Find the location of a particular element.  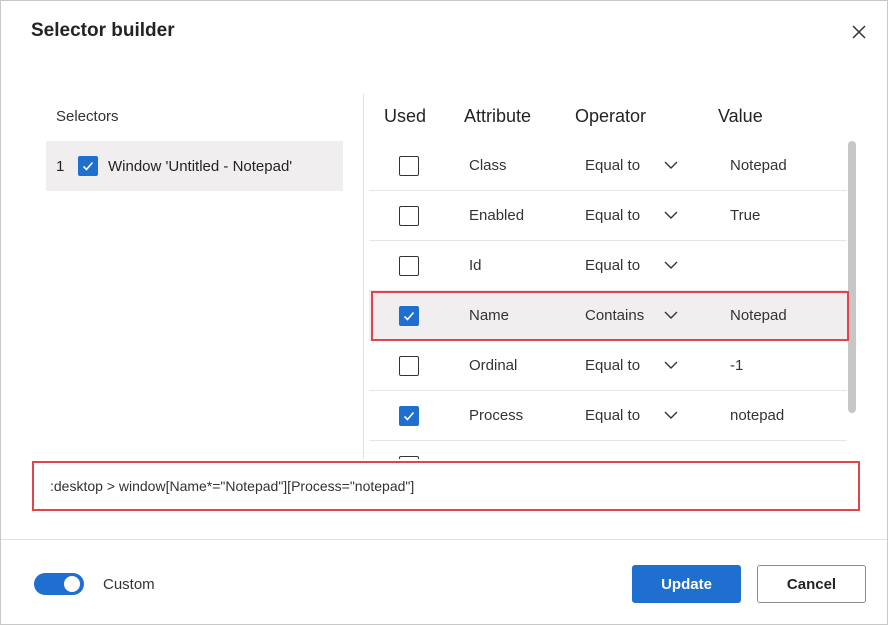

table-row: Id Equal to is located at coordinates (608, 266).